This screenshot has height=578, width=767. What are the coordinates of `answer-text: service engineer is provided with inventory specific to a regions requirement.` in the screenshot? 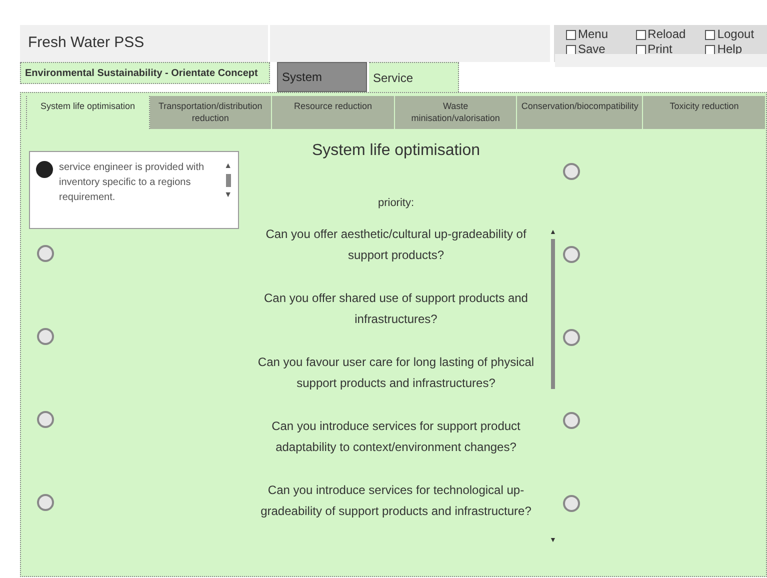 It's located at (132, 183).